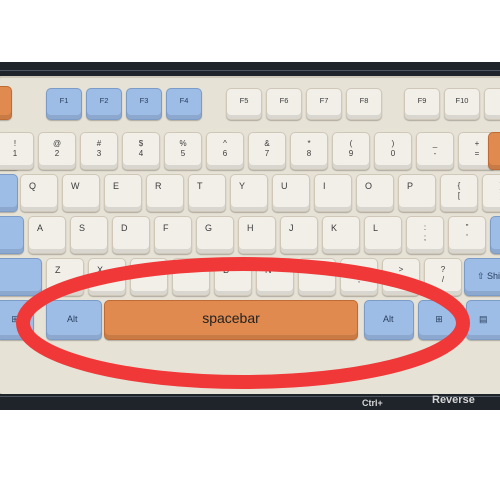 The width and height of the screenshot is (500, 500). What do you see at coordinates (425, 235) in the screenshot?
I see `key-semicolon: :;` at bounding box center [425, 235].